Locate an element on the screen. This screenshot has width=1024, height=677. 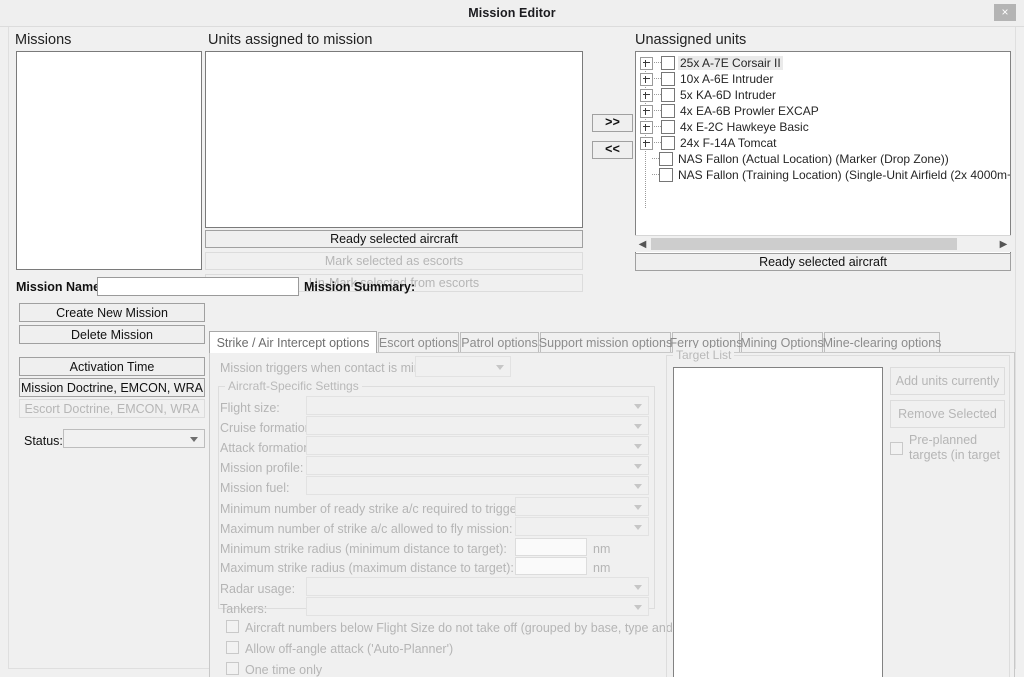
title-bar: Mission Editor × is located at coordinates (512, 13).